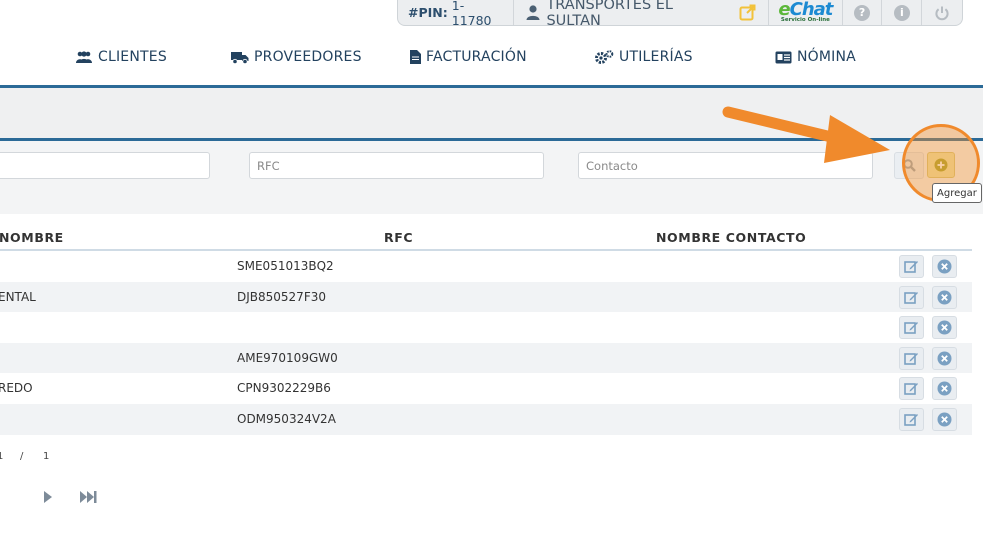 Image resolution: width=983 pixels, height=549 pixels. Describe the element at coordinates (18, 296) in the screenshot. I see `cell-name: ENTAL` at that location.